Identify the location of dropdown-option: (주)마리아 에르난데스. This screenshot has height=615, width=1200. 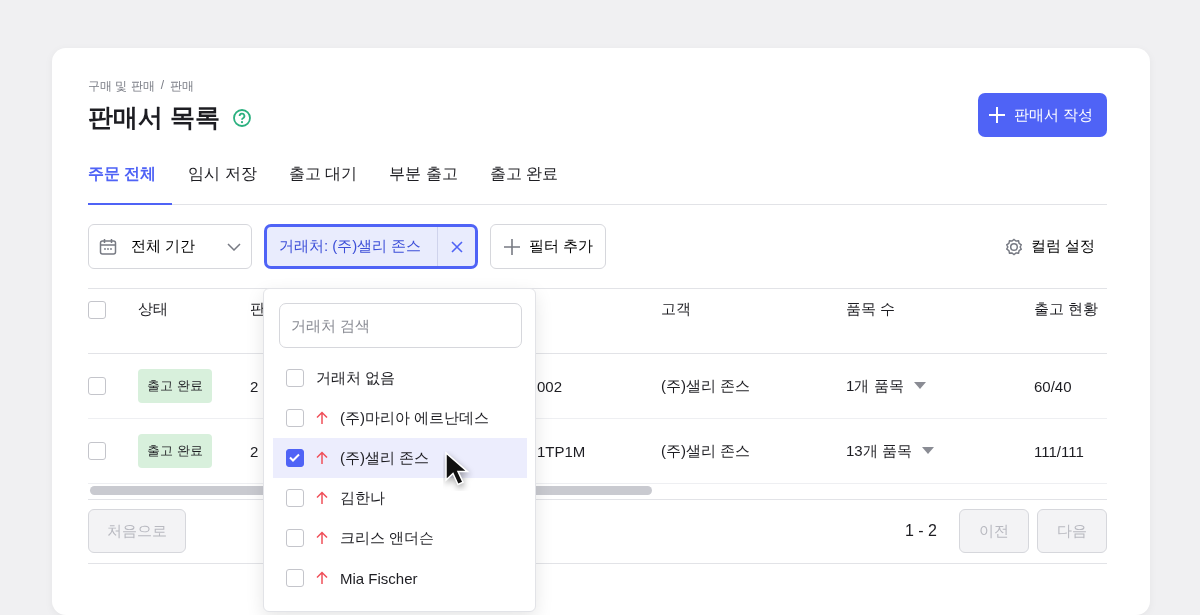
(400, 418).